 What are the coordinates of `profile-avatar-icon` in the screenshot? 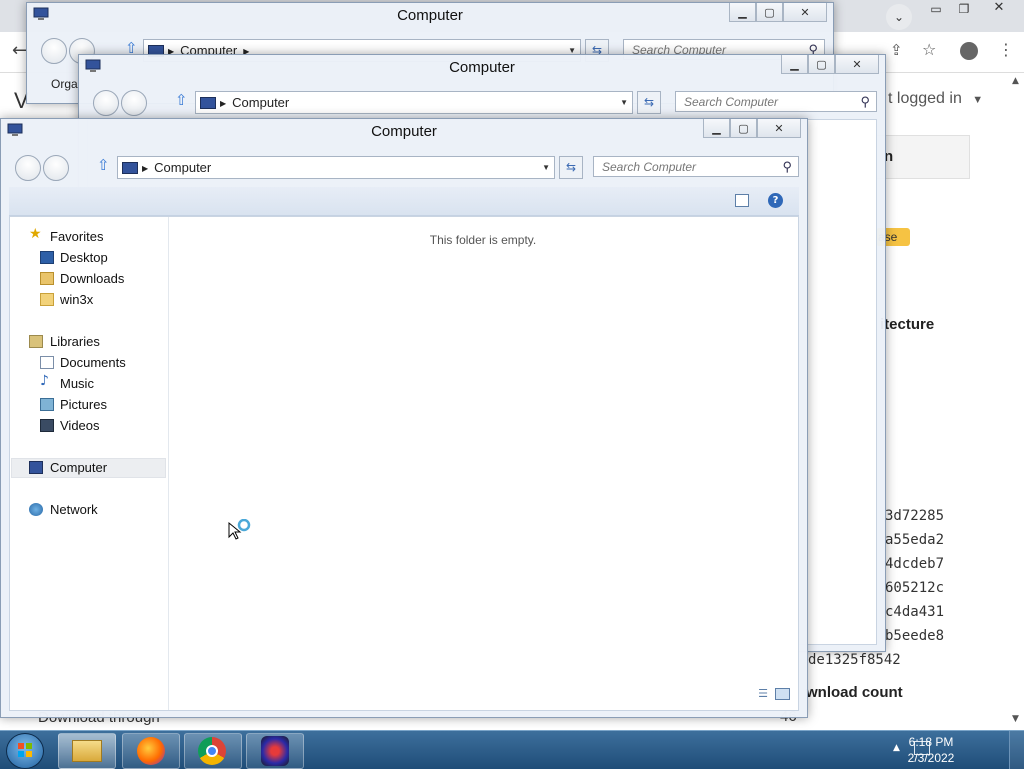 It's located at (969, 51).